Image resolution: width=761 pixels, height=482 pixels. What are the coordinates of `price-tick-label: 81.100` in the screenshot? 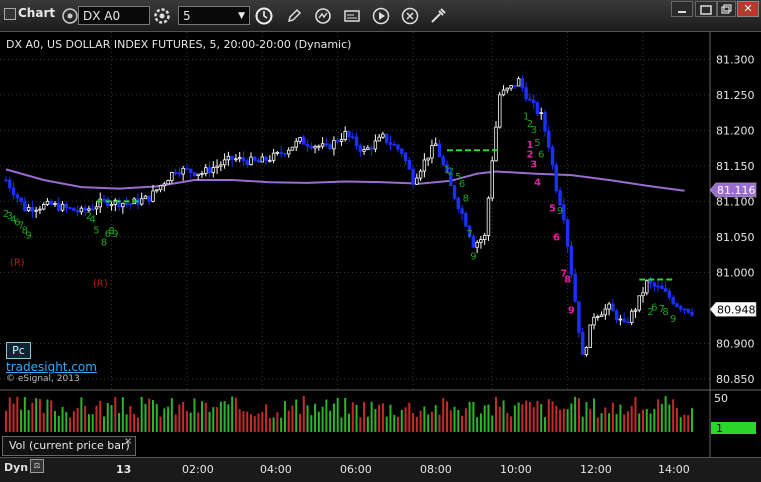 It's located at (735, 201).